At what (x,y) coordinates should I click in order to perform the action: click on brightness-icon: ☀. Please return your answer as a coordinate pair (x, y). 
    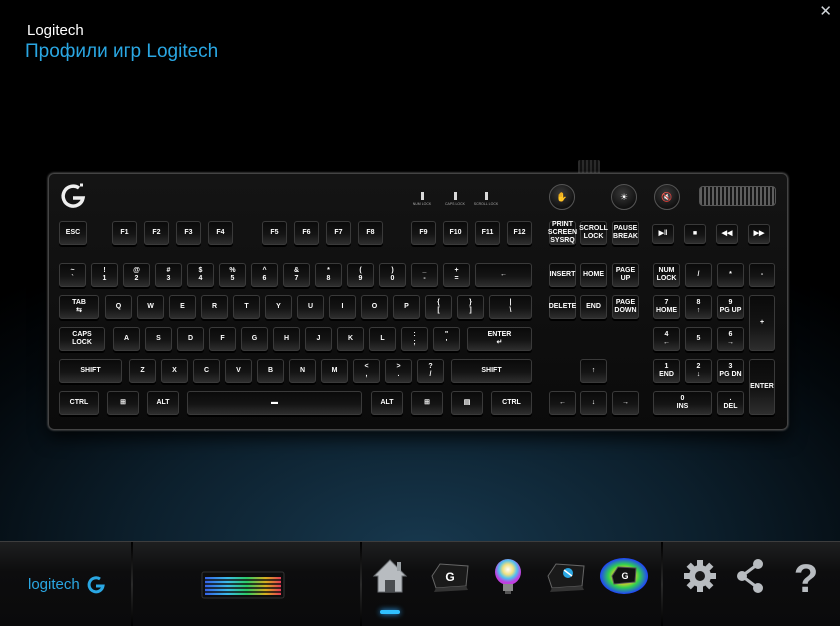
    Looking at the image, I should click on (624, 197).